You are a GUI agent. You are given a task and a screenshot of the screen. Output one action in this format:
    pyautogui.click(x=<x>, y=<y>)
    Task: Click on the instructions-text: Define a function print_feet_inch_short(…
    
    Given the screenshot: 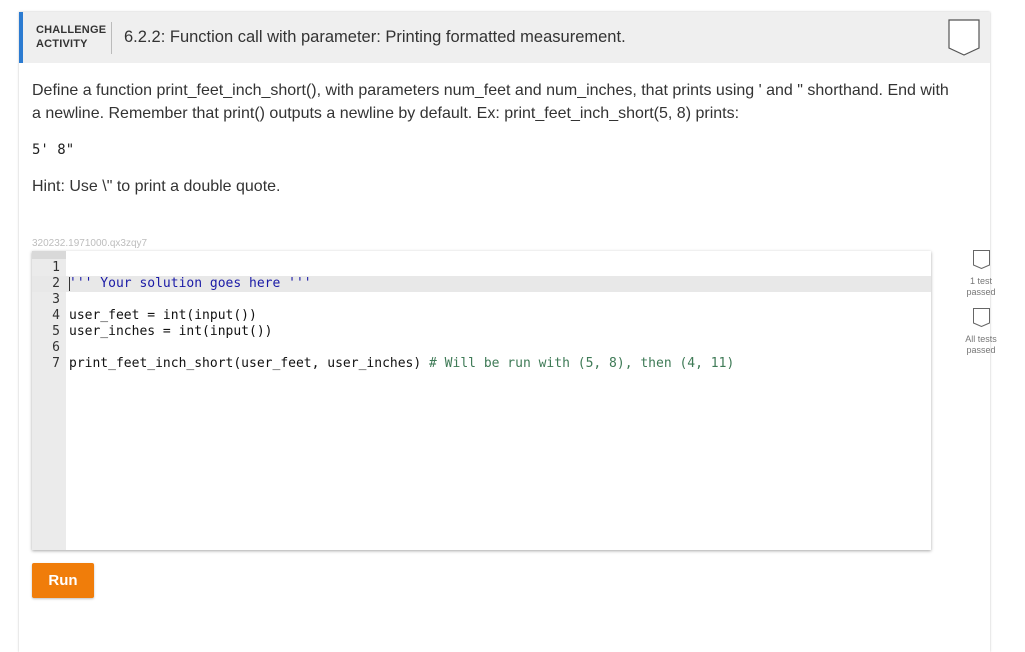 What is the action you would take?
    pyautogui.click(x=490, y=102)
    